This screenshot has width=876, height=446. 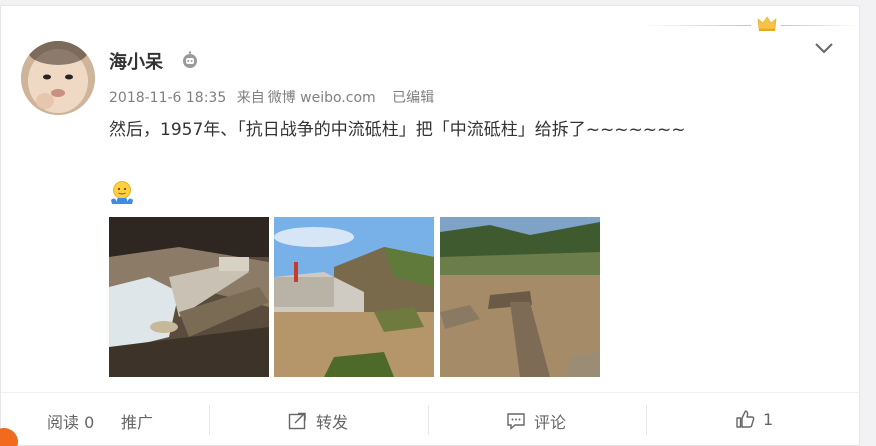 What do you see at coordinates (750, 23) in the screenshot?
I see `member-crown-decoration` at bounding box center [750, 23].